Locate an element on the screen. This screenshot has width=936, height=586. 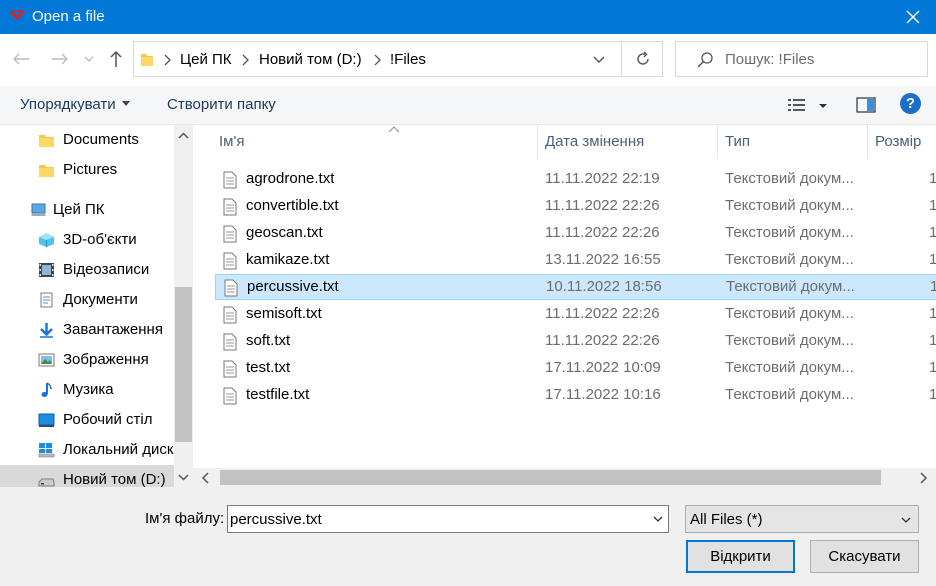
column-header-name: Ім'я is located at coordinates (375, 142).